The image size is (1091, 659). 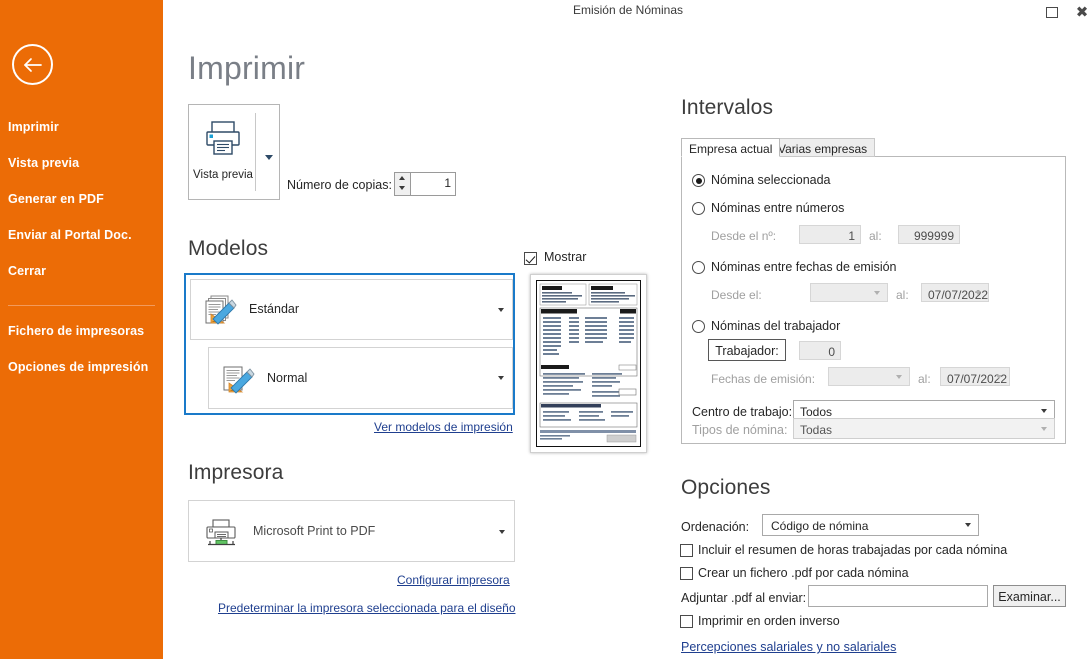 What do you see at coordinates (851, 236) in the screenshot?
I see `input-desde-numero-value: 1` at bounding box center [851, 236].